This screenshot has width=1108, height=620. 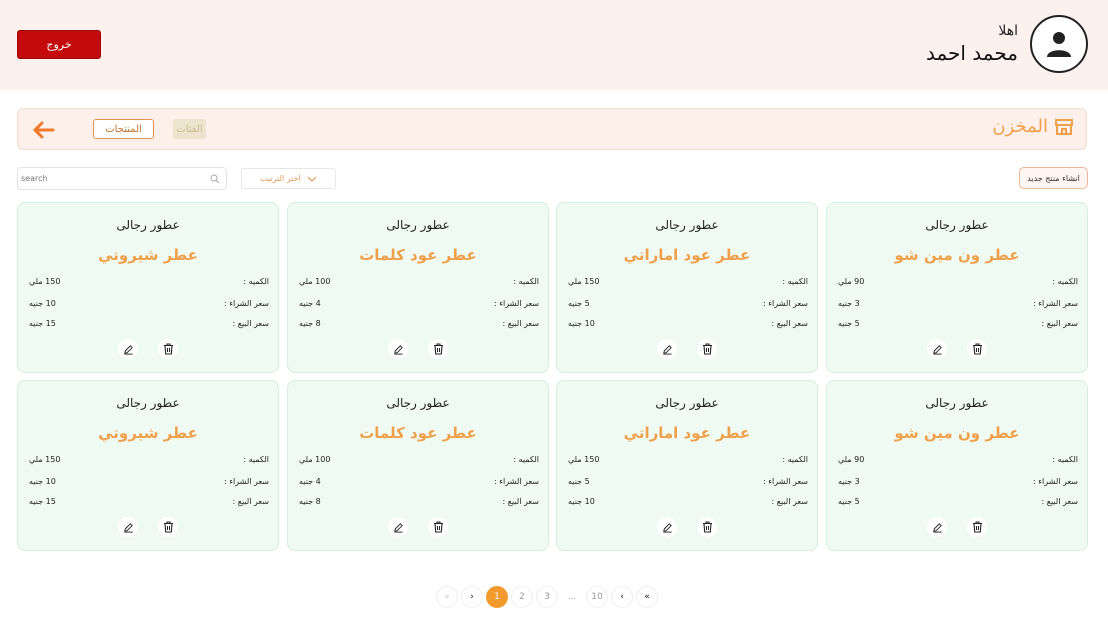 What do you see at coordinates (1064, 126) in the screenshot?
I see `store-icon` at bounding box center [1064, 126].